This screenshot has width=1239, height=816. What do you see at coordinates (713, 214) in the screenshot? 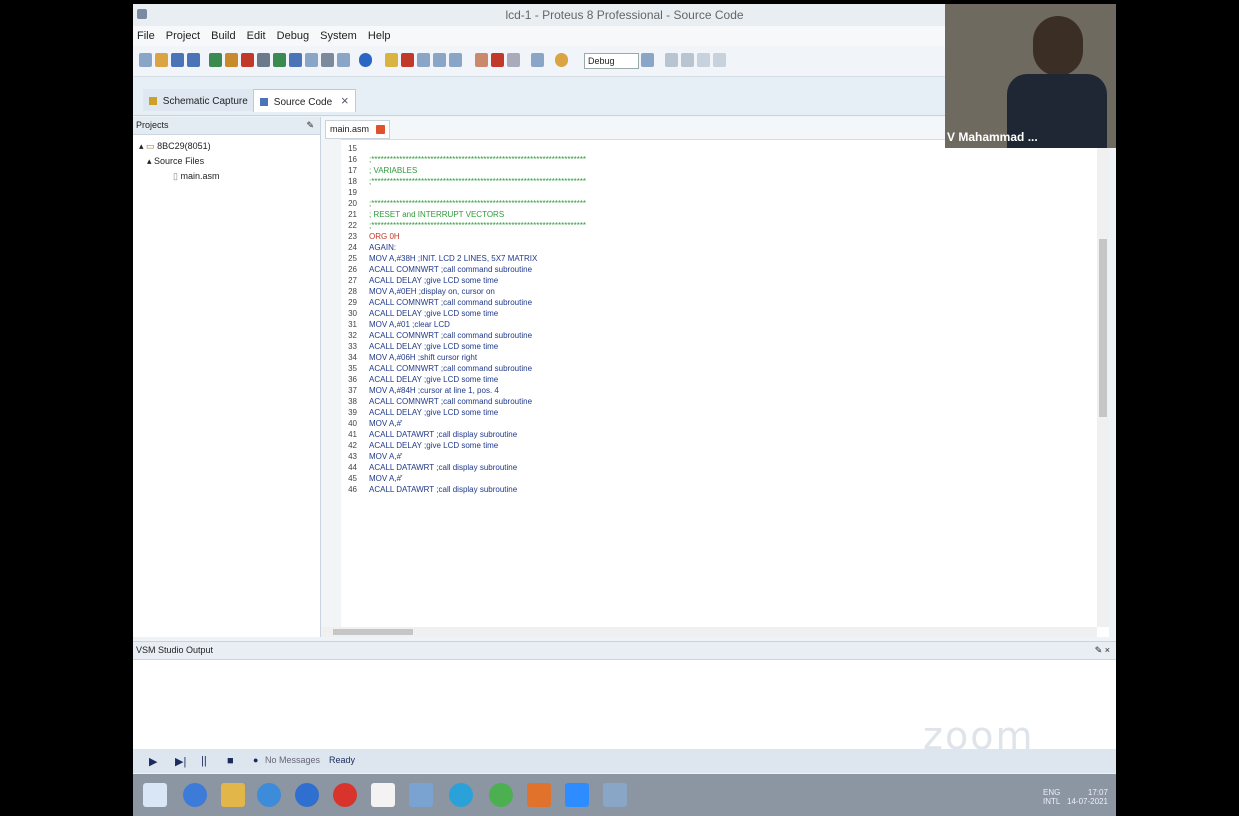
I see `code-line: 21 ; RESET and INTERRUPT VECTORS` at bounding box center [713, 214].